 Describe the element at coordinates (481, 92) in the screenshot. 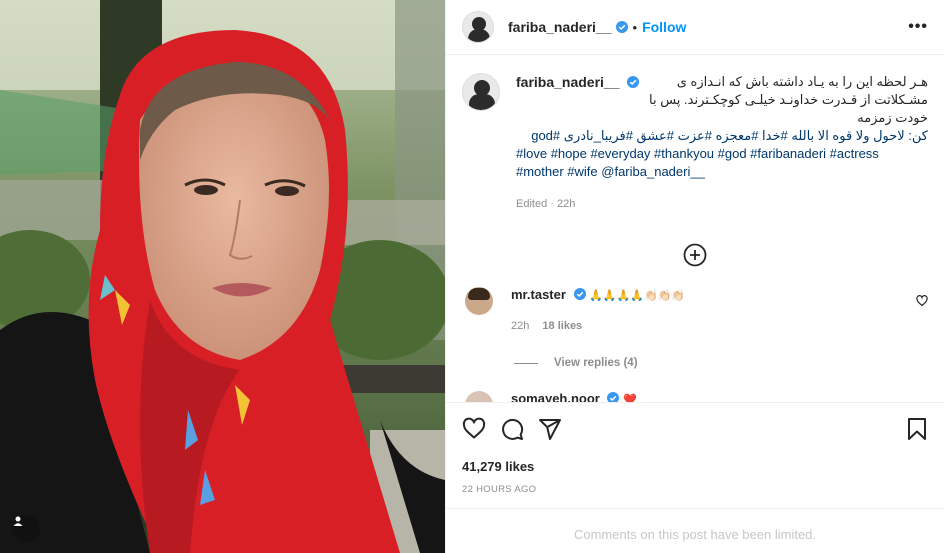

I see `caption-avatar` at that location.